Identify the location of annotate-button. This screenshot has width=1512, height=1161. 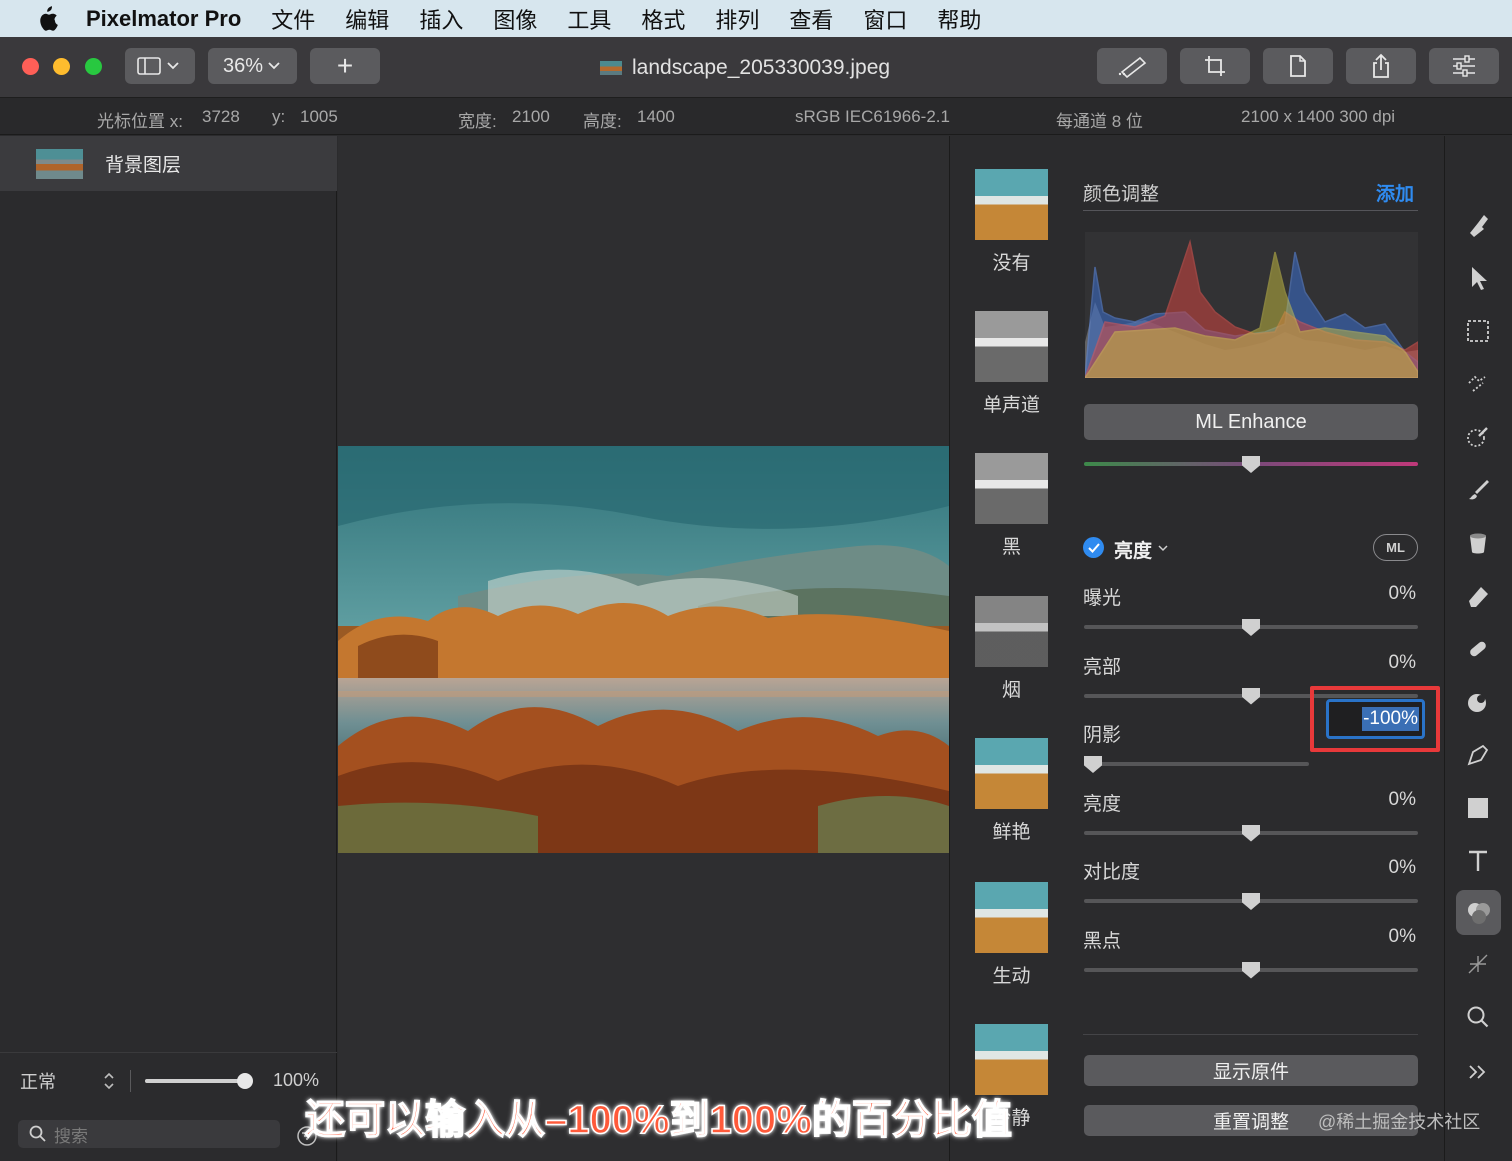
(1132, 66).